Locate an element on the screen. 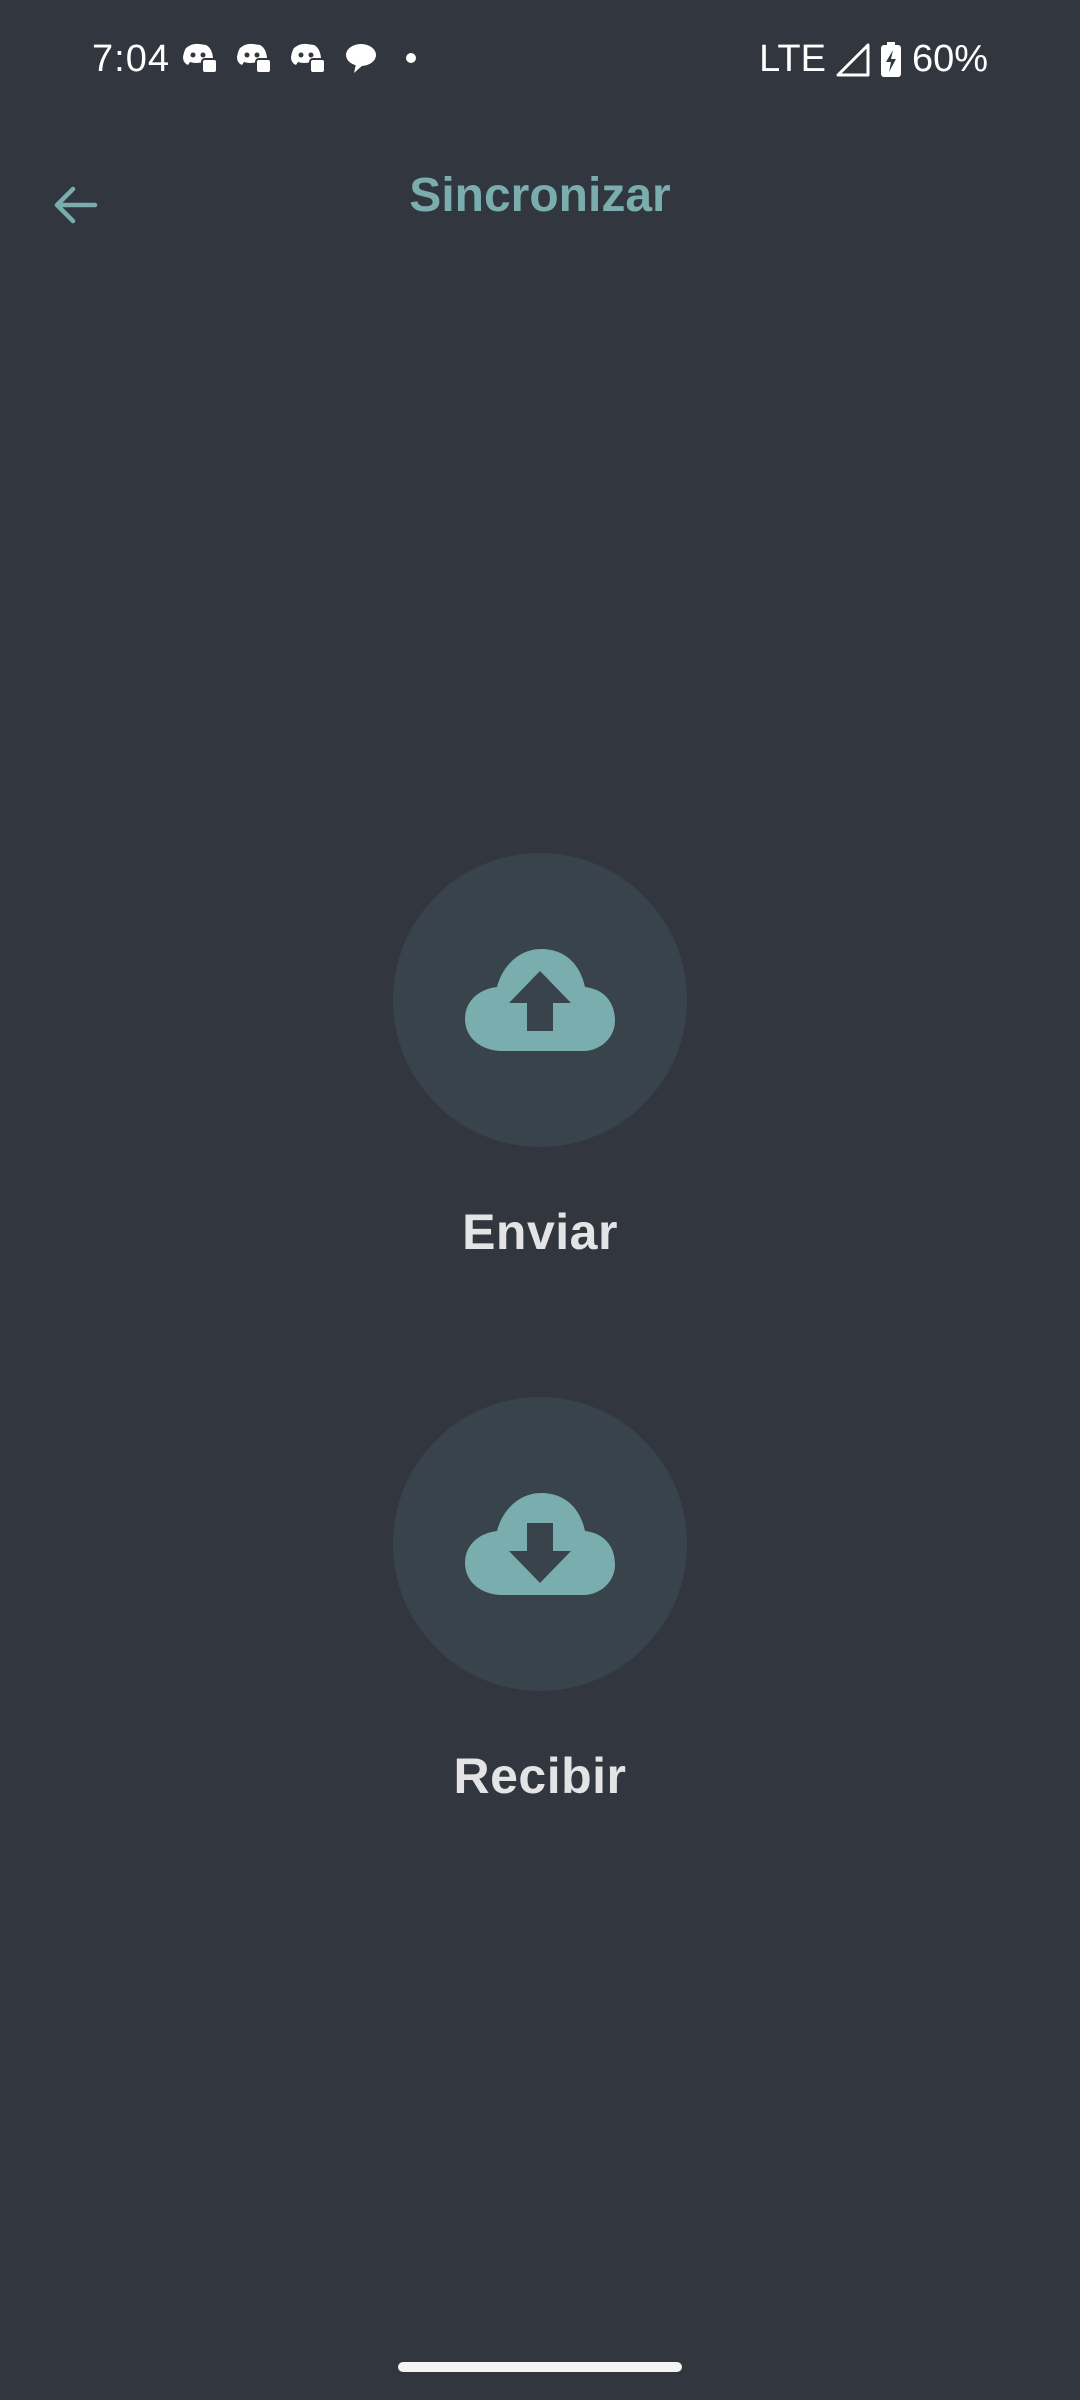  page-title: Sincronizar is located at coordinates (540, 195).